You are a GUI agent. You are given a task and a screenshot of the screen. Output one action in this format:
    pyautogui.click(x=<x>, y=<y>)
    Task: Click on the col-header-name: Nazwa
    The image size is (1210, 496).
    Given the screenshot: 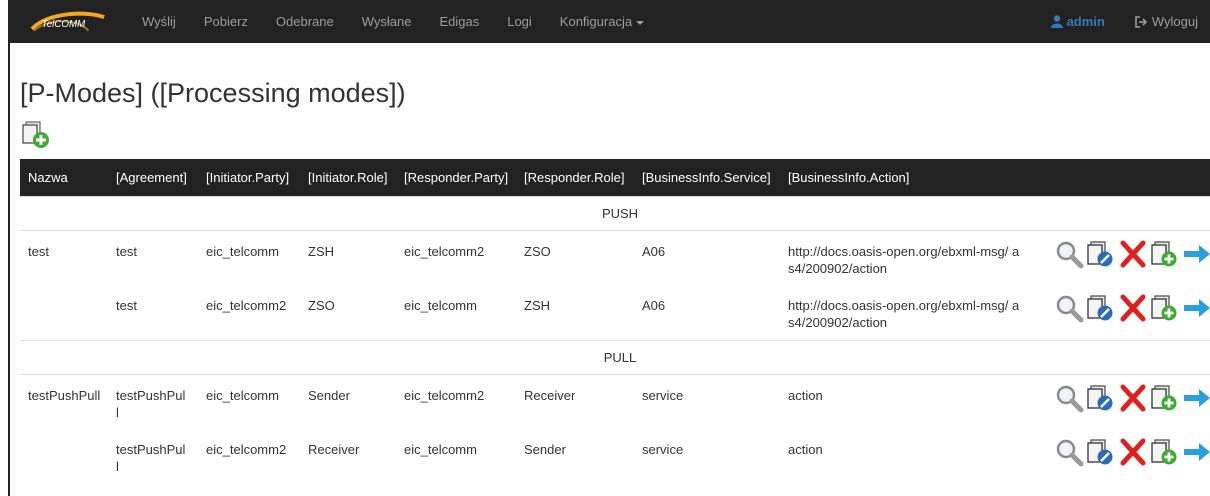 What is the action you would take?
    pyautogui.click(x=64, y=177)
    